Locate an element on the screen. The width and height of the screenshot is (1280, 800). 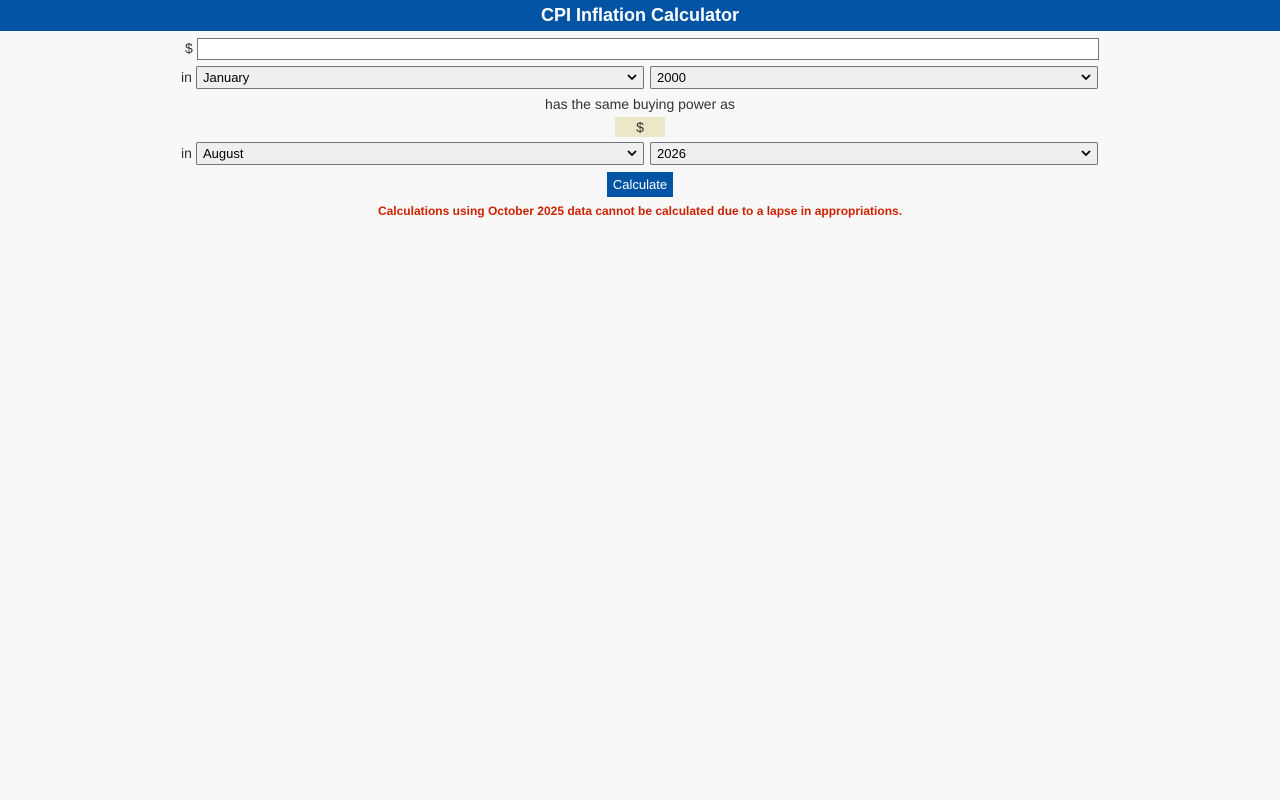
page-header: CPI Inflation Calculator is located at coordinates (640, 15).